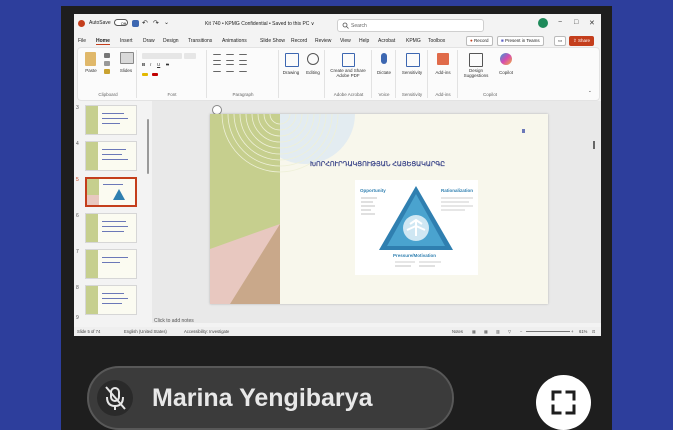  I want to click on font-size-box, so click(190, 56).